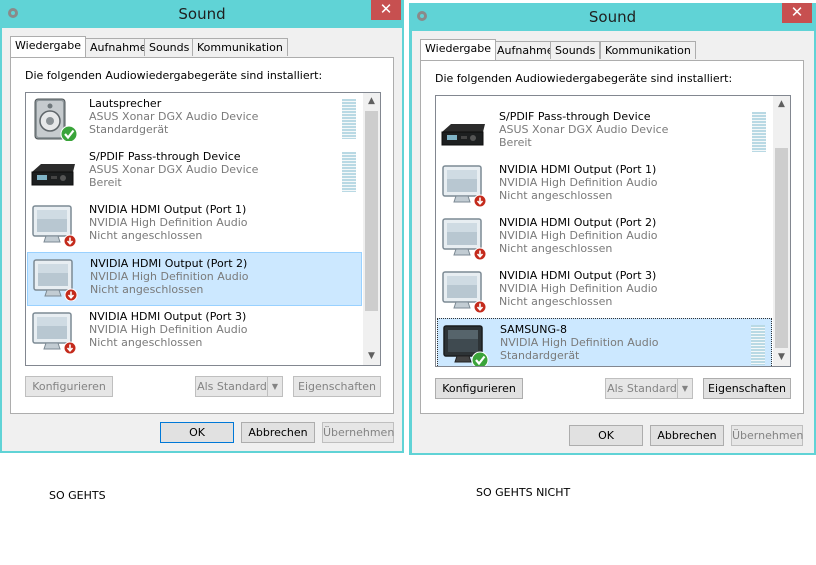 Image resolution: width=816 pixels, height=565 pixels. Describe the element at coordinates (533, 329) in the screenshot. I see `device-name: SAMSUNG-8` at that location.